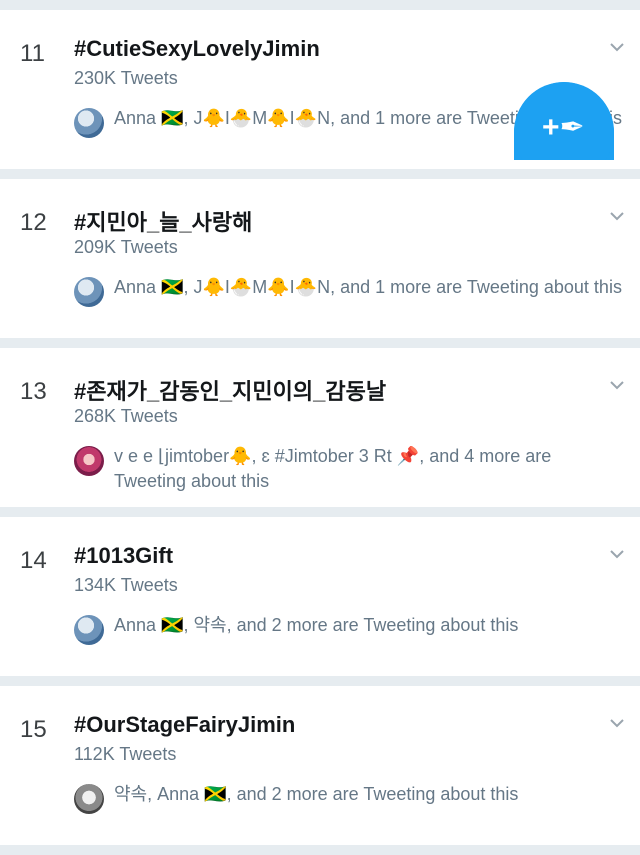 The width and height of the screenshot is (640, 855). I want to click on trend-hashtag: #OurStageFairyJimin, so click(184, 725).